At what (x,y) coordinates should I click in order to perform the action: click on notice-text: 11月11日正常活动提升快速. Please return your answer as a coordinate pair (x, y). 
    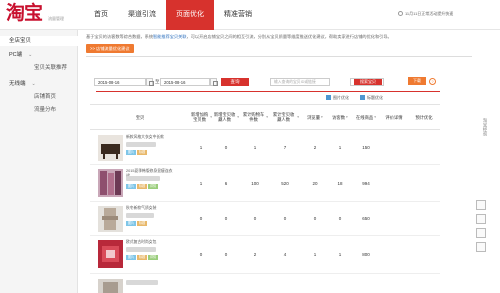
    Looking at the image, I should click on (429, 13).